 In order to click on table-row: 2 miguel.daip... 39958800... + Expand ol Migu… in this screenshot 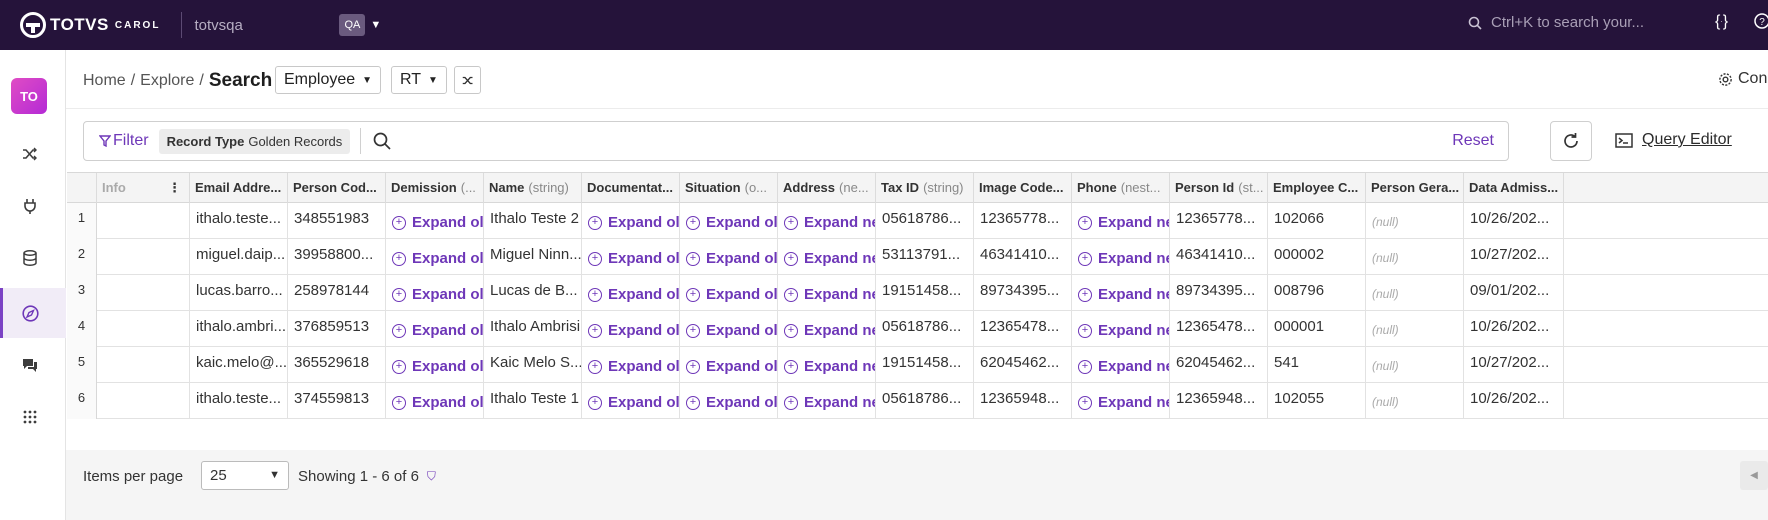, I will do `click(917, 257)`.